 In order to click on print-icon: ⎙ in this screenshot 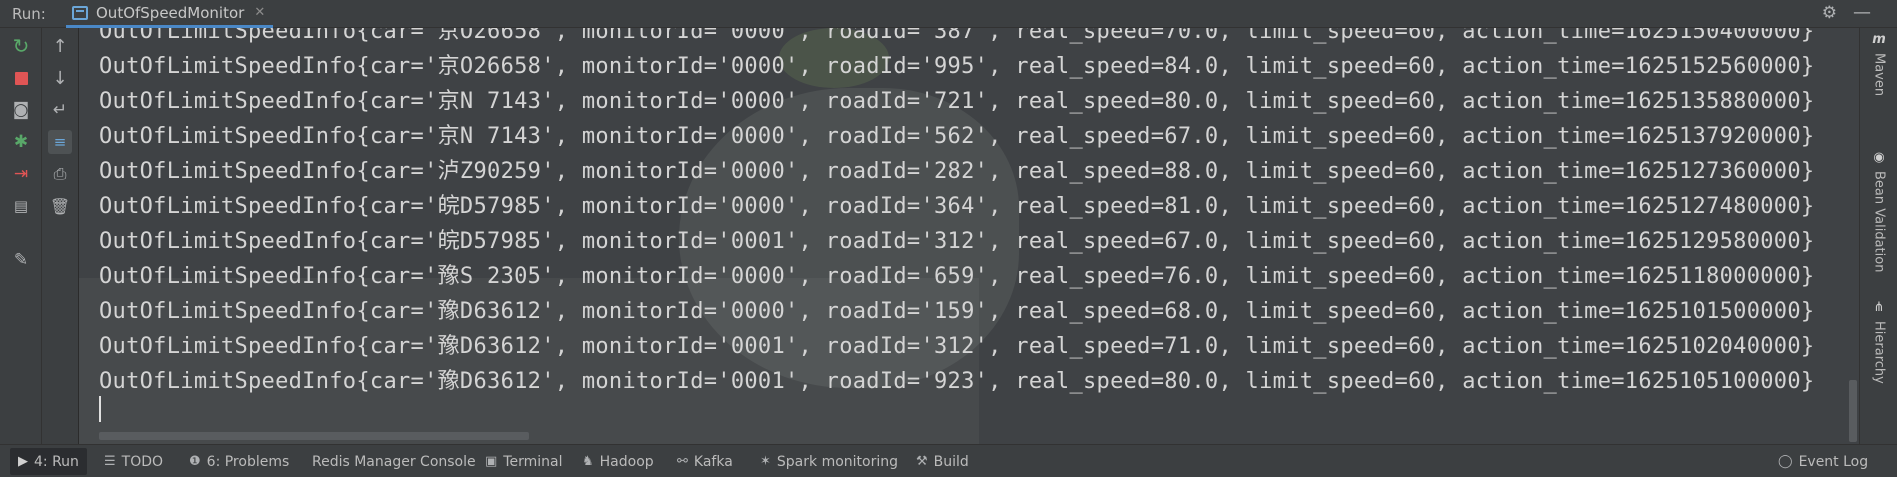, I will do `click(60, 174)`.